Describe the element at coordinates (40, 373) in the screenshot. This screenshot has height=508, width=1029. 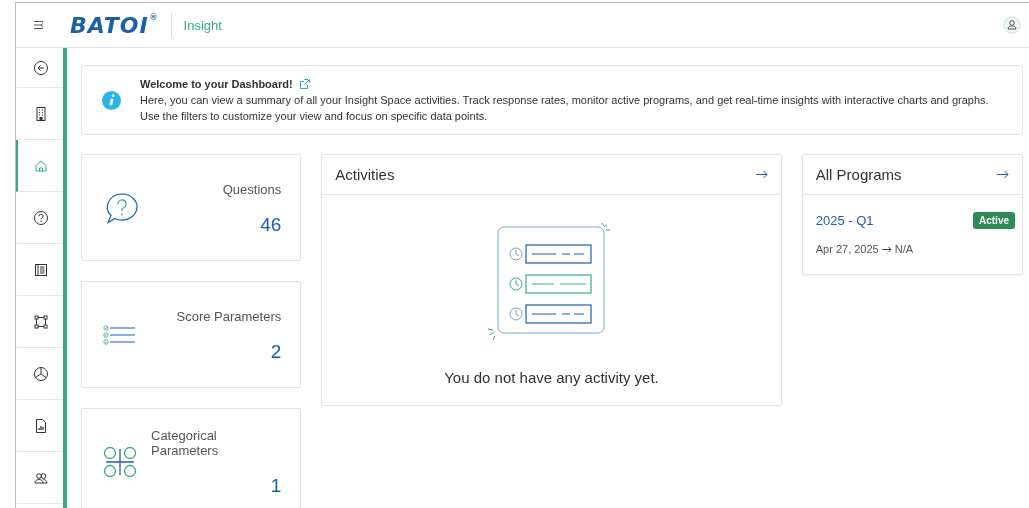
I see `pie-chart-icon` at that location.